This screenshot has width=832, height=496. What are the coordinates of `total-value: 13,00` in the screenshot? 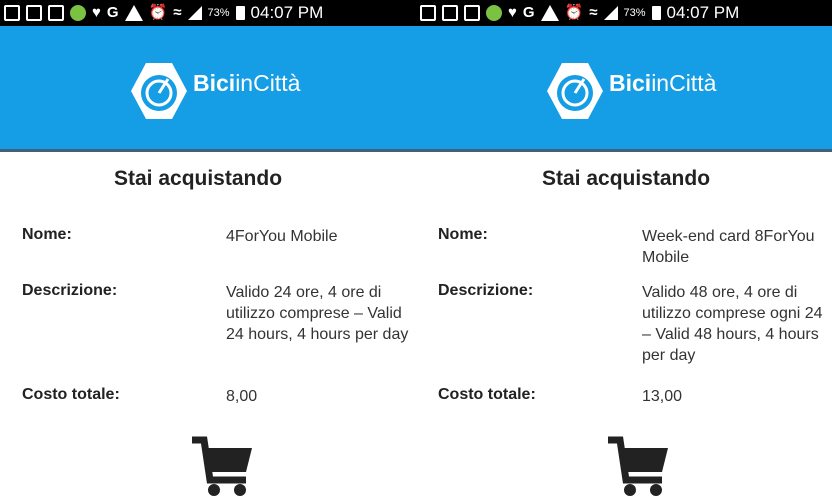 It's located at (662, 396).